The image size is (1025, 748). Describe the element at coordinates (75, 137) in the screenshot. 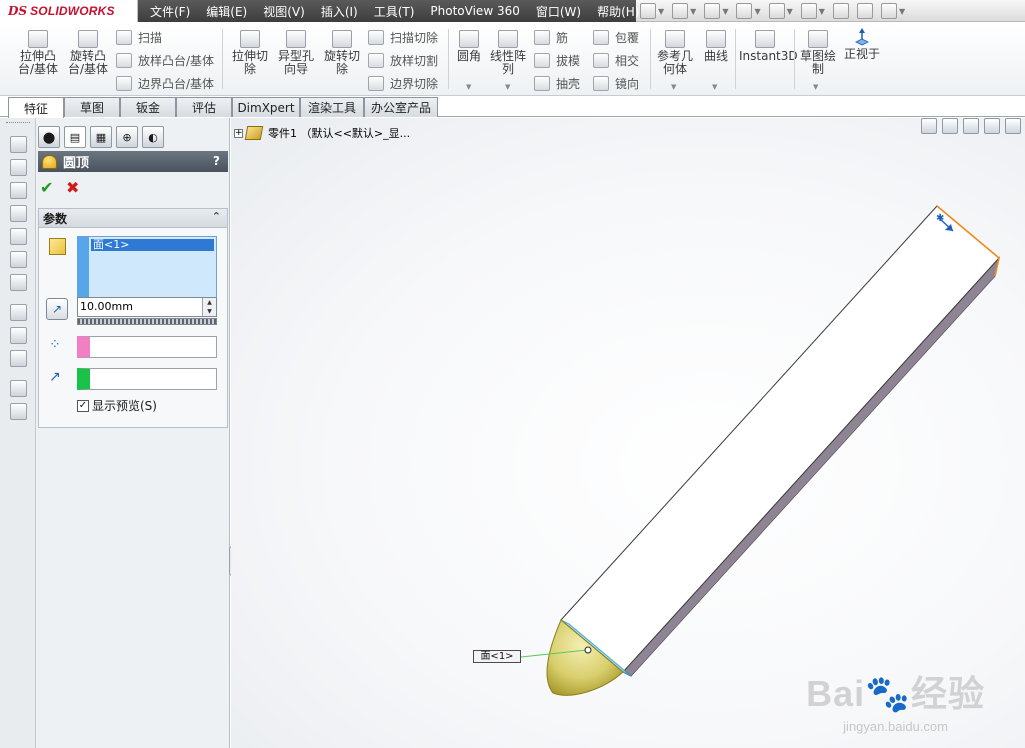

I see `property-manager-icon: ▤` at that location.